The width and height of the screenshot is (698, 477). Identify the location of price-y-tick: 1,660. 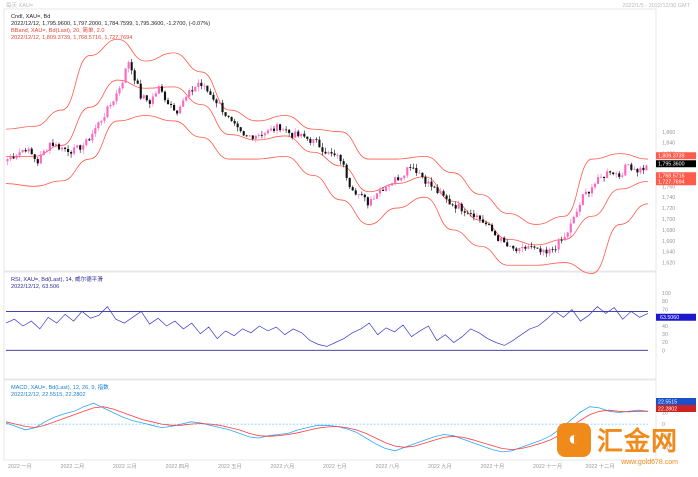
(668, 242).